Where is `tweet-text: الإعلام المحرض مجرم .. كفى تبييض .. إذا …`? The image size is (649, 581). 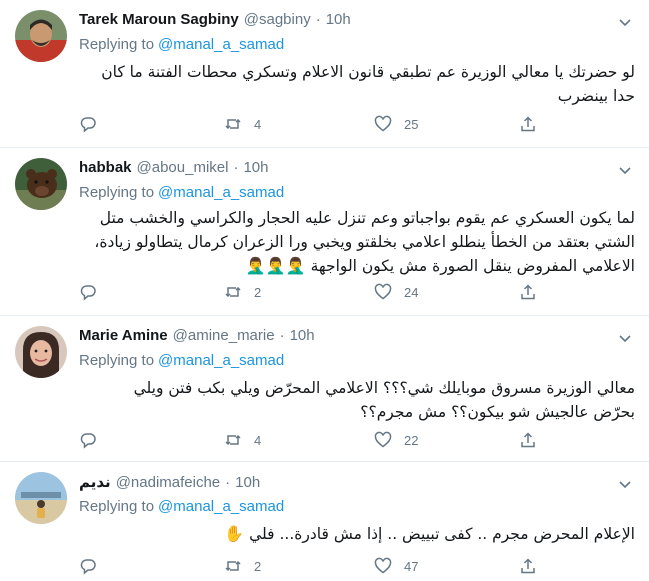
tweet-text: الإعلام المحرض مجرم .. كفى تبييض .. إذا … is located at coordinates (357, 534).